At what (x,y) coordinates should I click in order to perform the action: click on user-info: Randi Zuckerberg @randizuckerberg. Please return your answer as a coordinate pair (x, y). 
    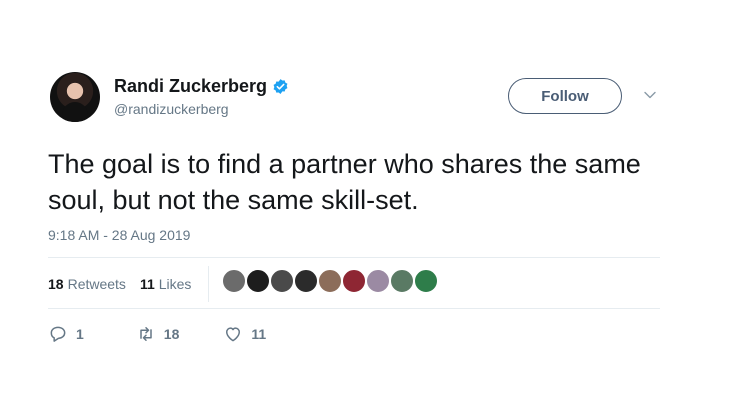
    Looking at the image, I should click on (201, 96).